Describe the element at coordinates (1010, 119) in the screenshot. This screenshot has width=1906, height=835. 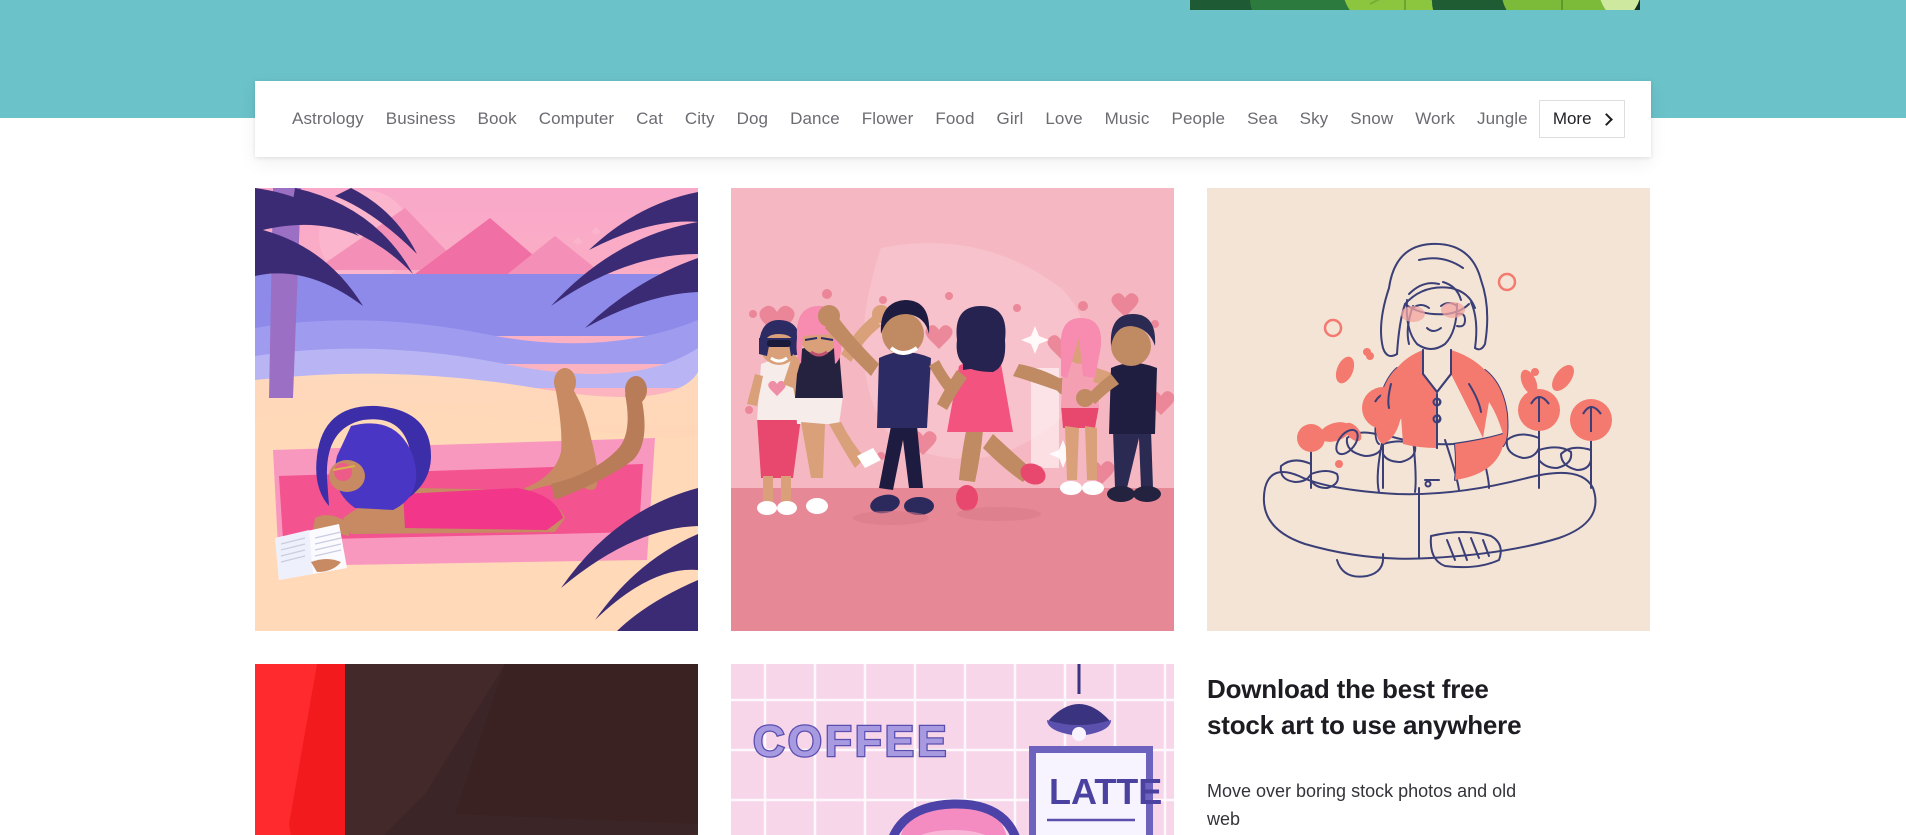
I see `nav-item-girl: Girl` at that location.